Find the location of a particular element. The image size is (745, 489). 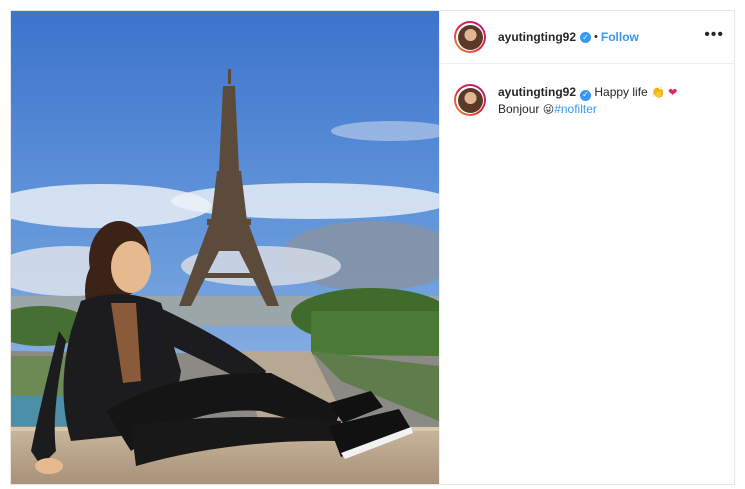

avatar-image is located at coordinates (470, 37).